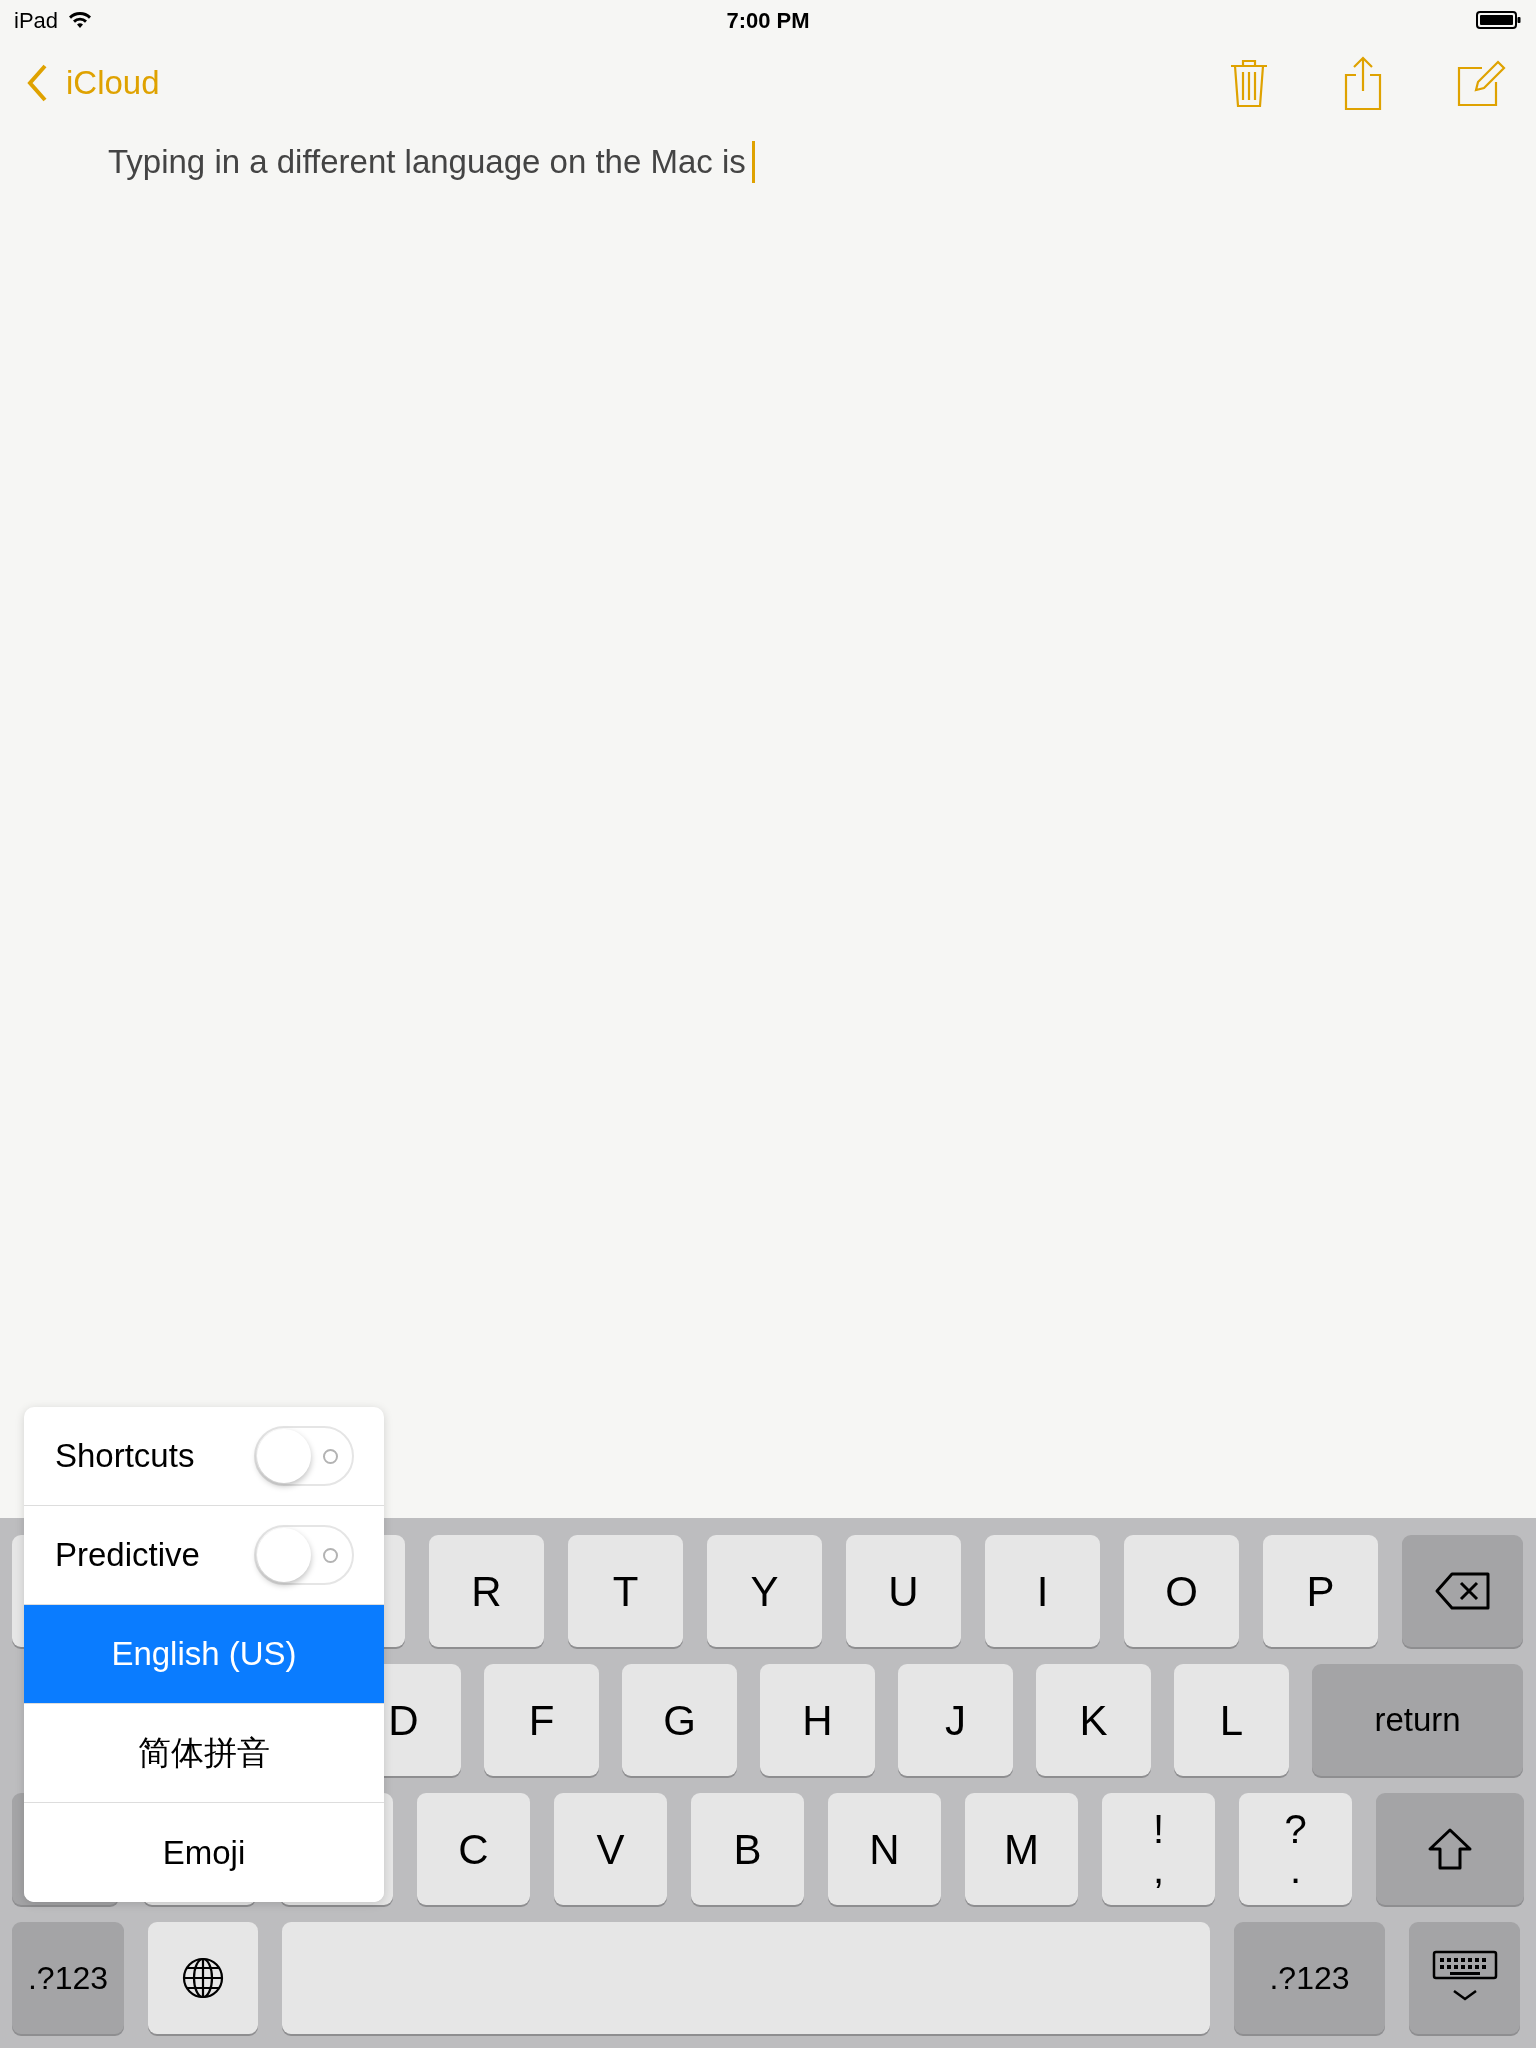 Image resolution: width=1536 pixels, height=2048 pixels. Describe the element at coordinates (80, 20) in the screenshot. I see `wifi-icon` at that location.